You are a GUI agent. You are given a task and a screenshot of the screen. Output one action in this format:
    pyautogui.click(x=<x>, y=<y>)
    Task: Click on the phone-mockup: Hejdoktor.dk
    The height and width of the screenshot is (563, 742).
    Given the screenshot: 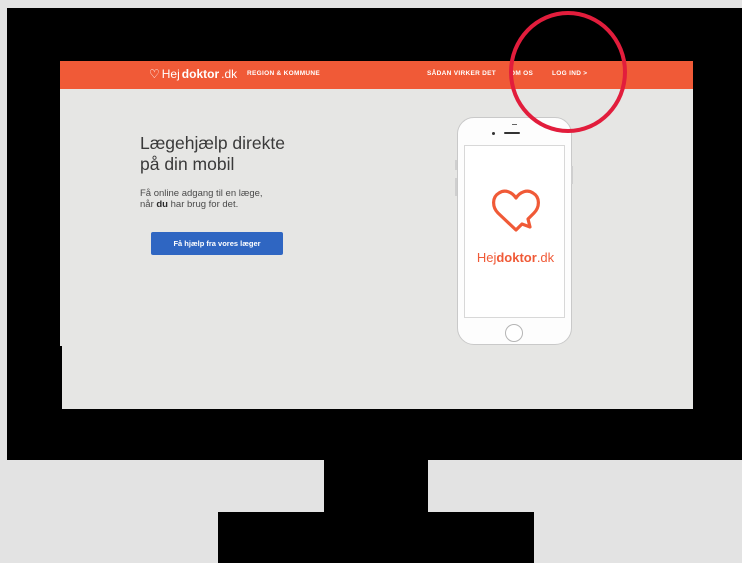 What is the action you would take?
    pyautogui.click(x=514, y=231)
    